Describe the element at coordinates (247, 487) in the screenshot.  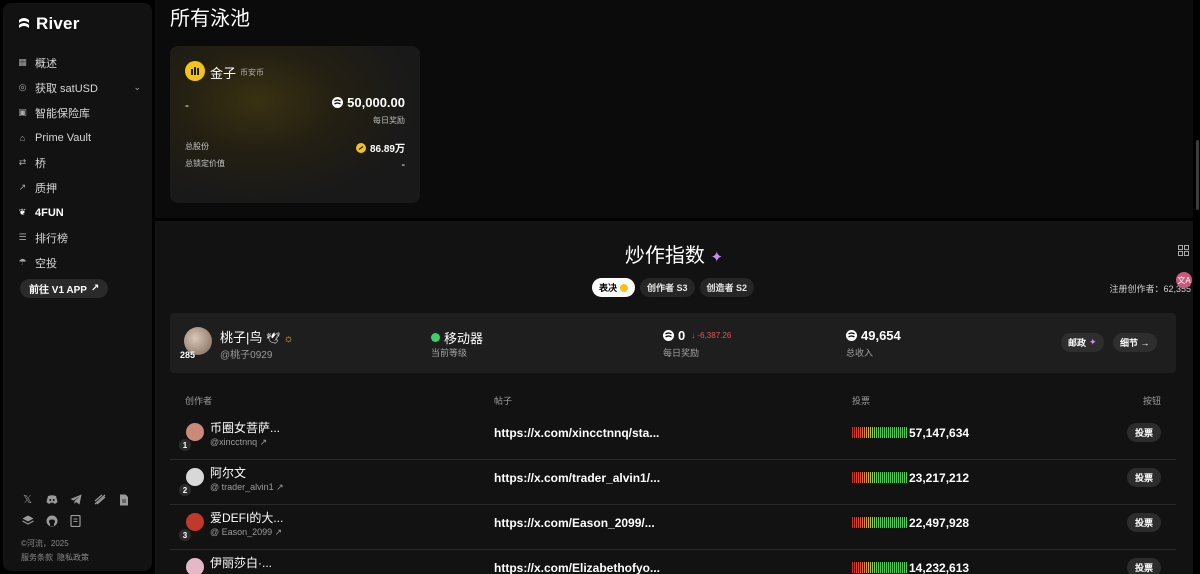
I see `creator-handle: @ trader_alvin1 ↗` at that location.